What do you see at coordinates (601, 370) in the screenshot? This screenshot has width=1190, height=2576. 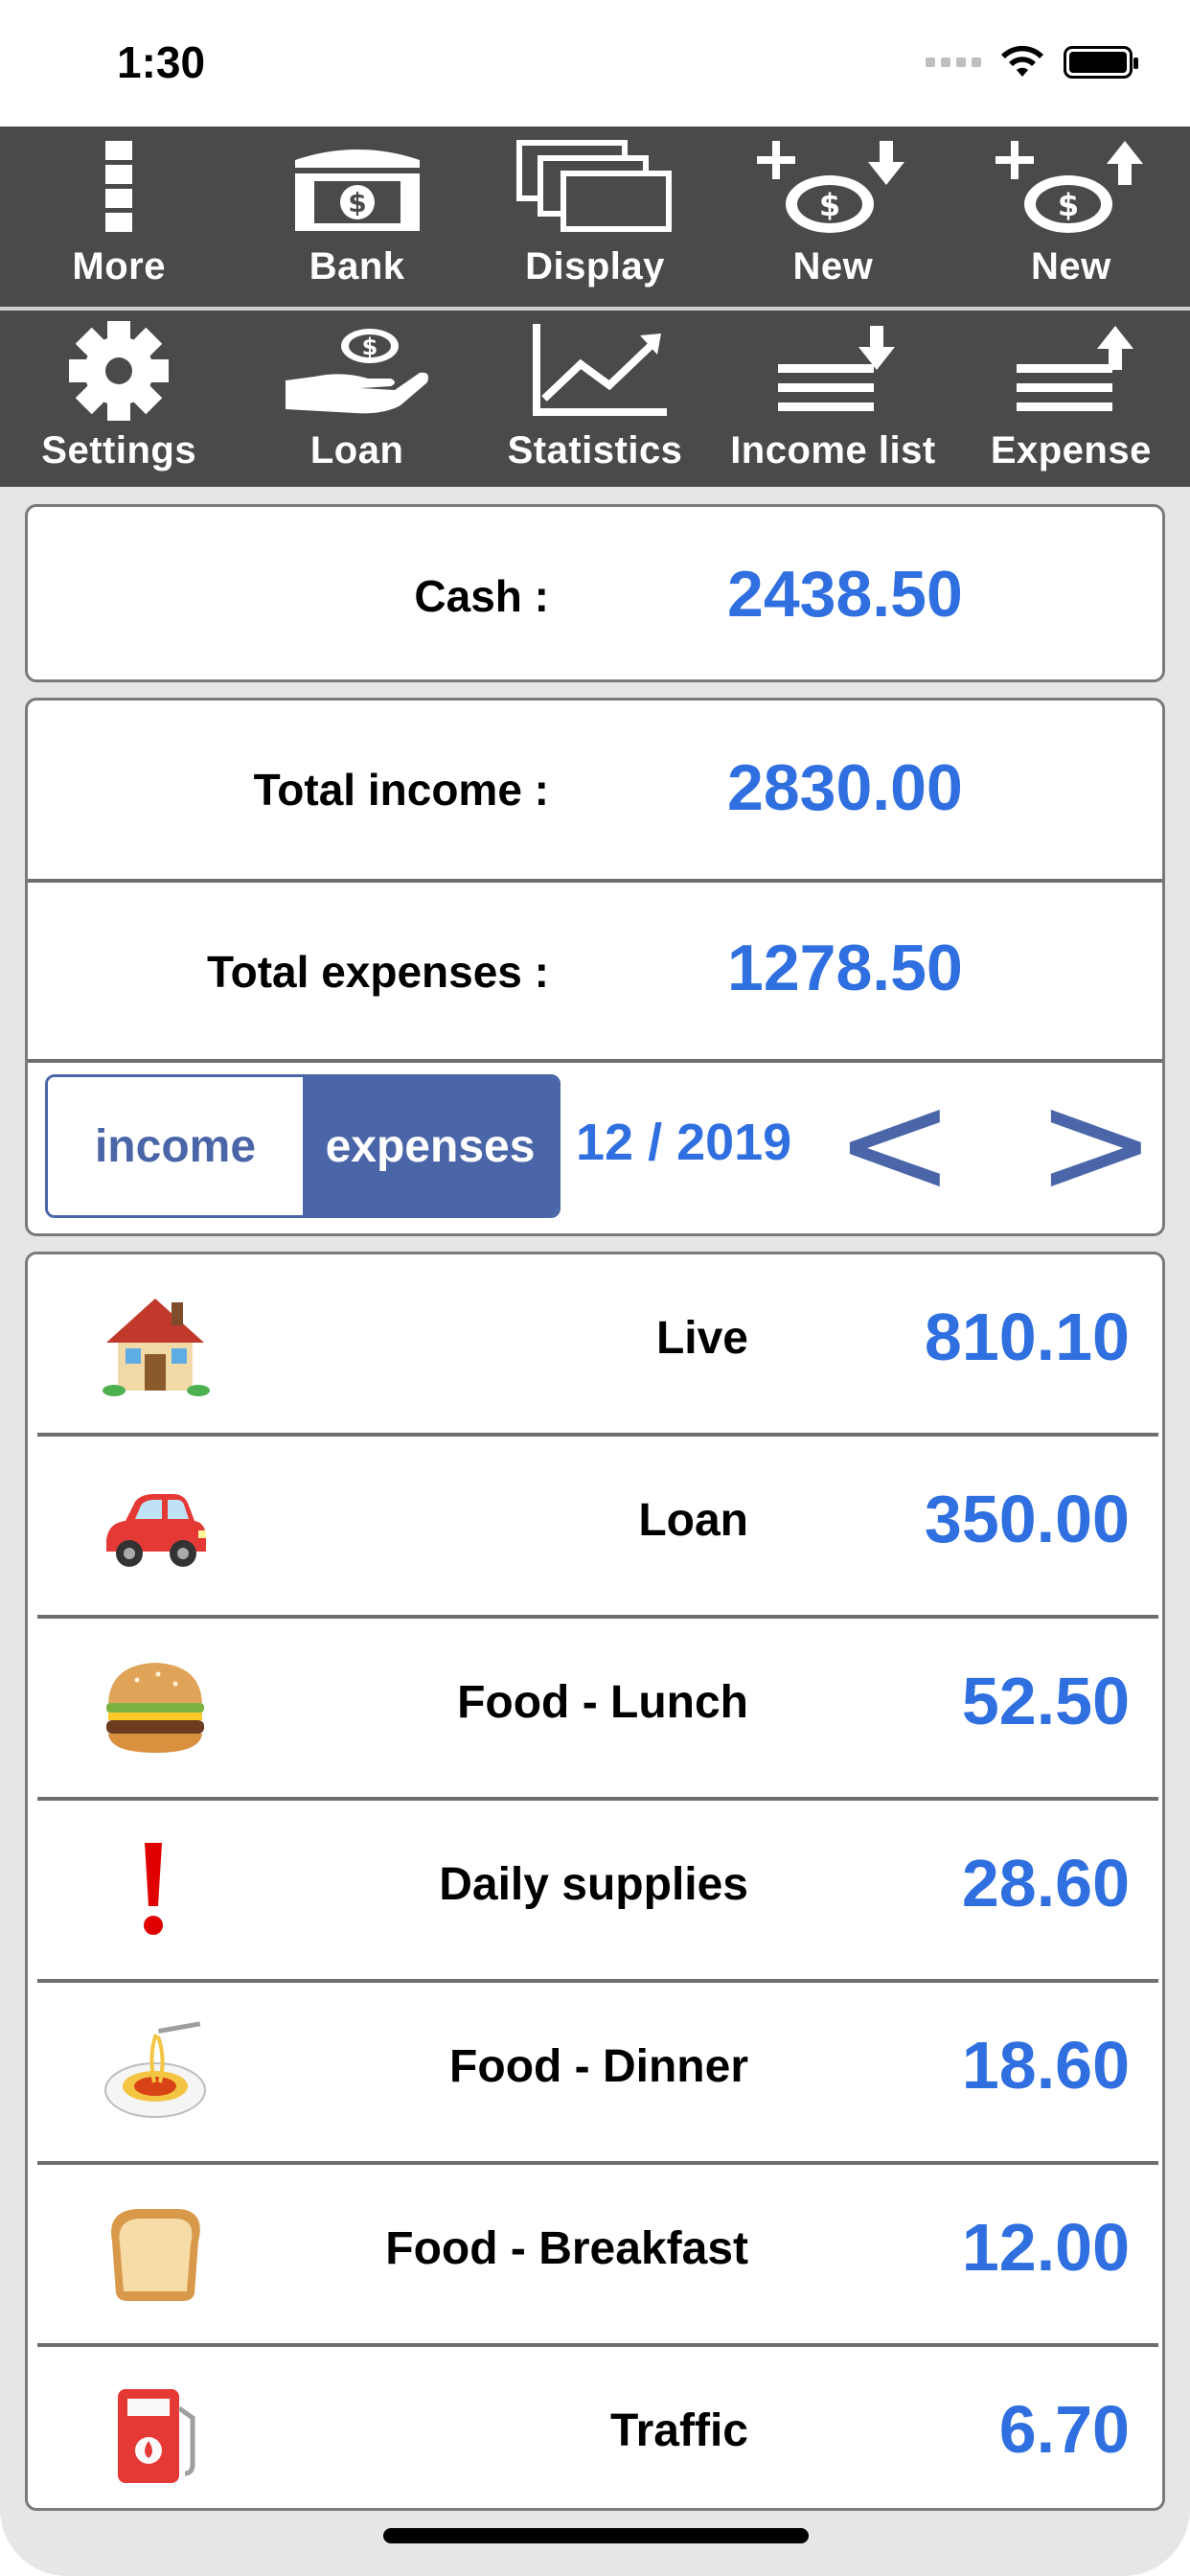 I see `statistics-icon` at bounding box center [601, 370].